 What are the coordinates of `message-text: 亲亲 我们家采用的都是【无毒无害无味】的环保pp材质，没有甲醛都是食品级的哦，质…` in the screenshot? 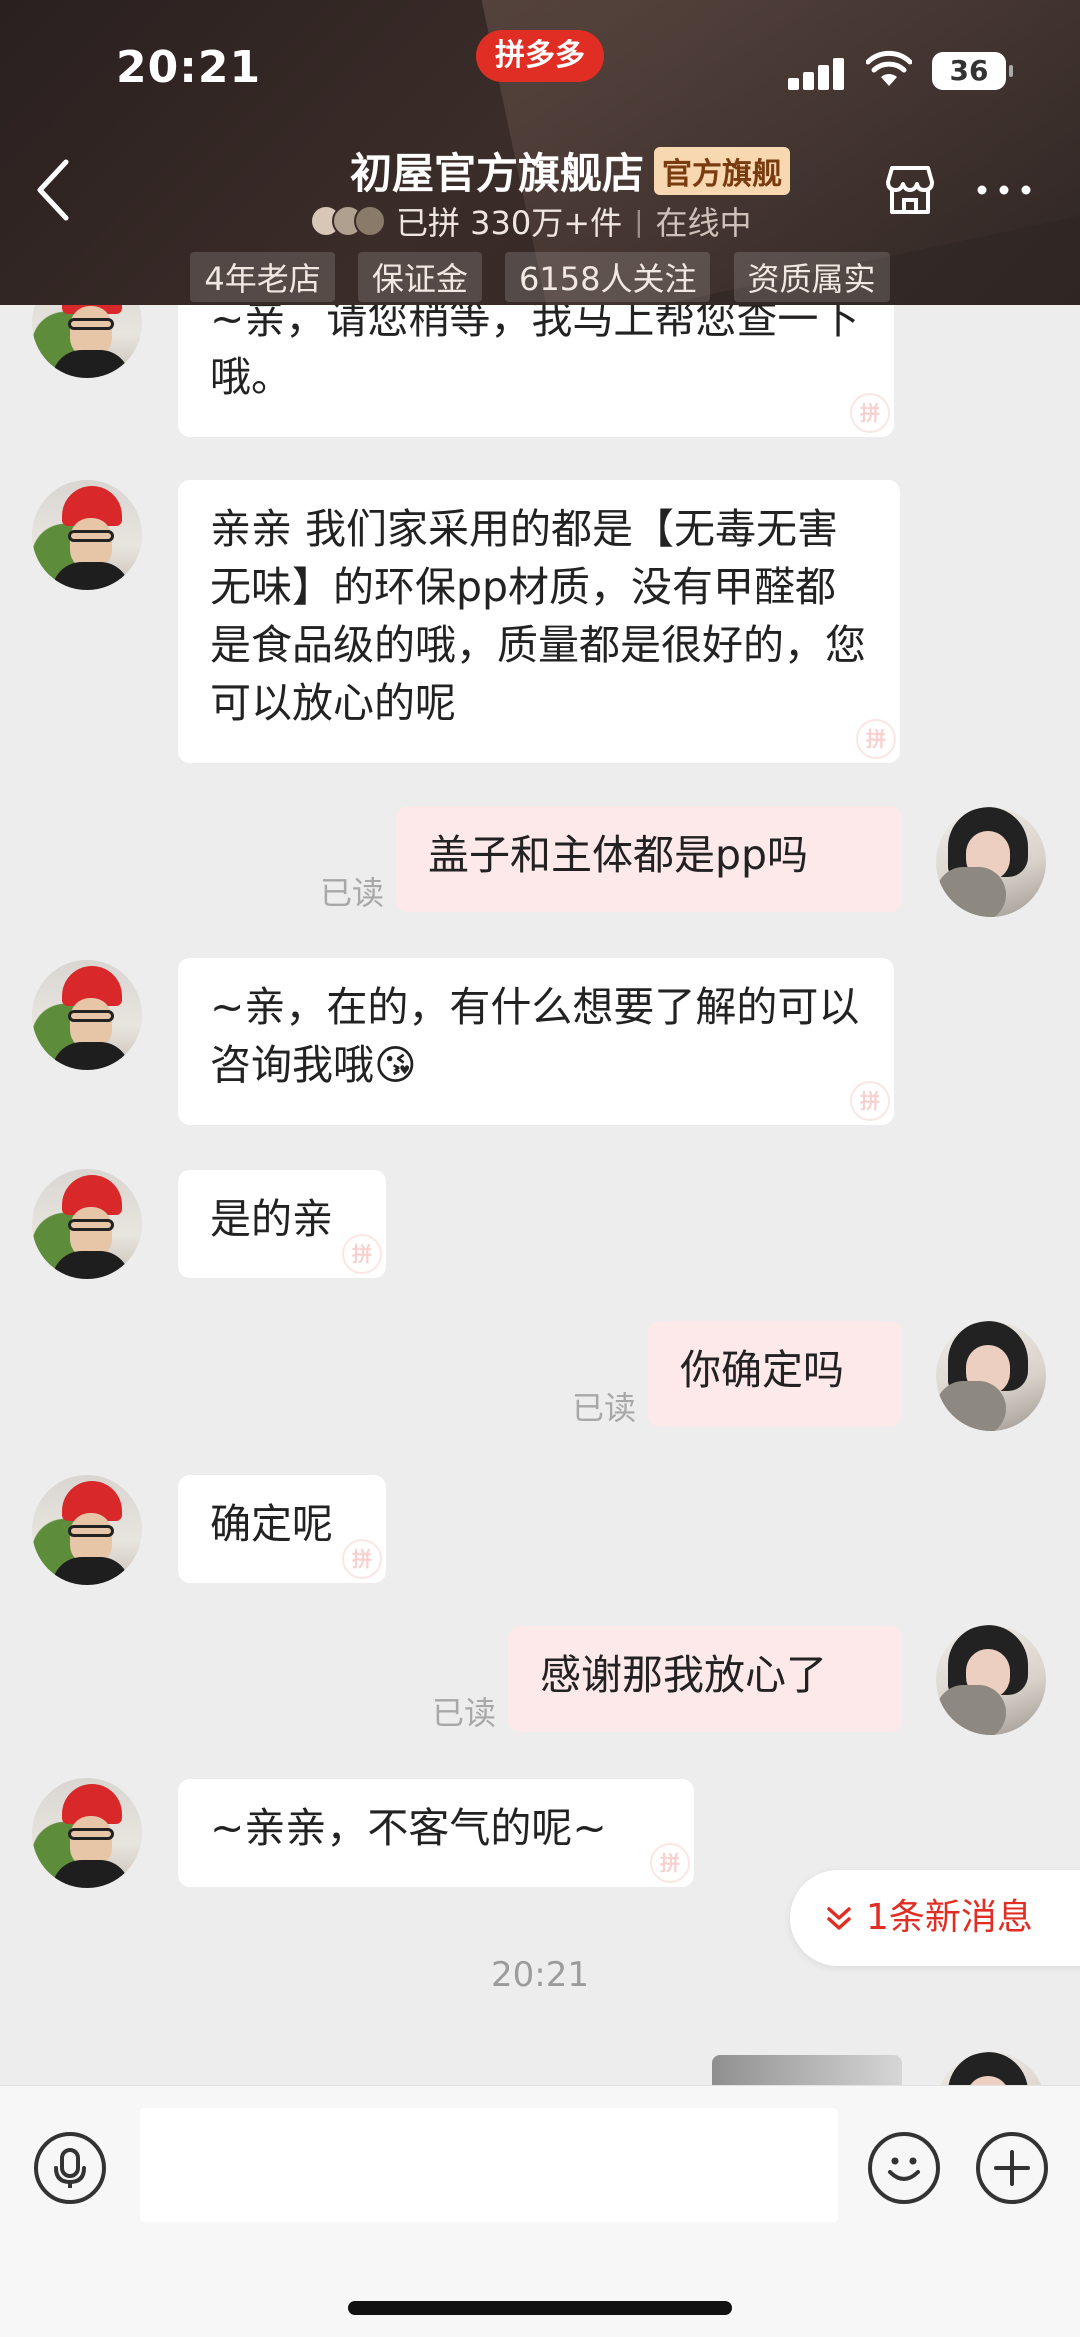 It's located at (538, 616).